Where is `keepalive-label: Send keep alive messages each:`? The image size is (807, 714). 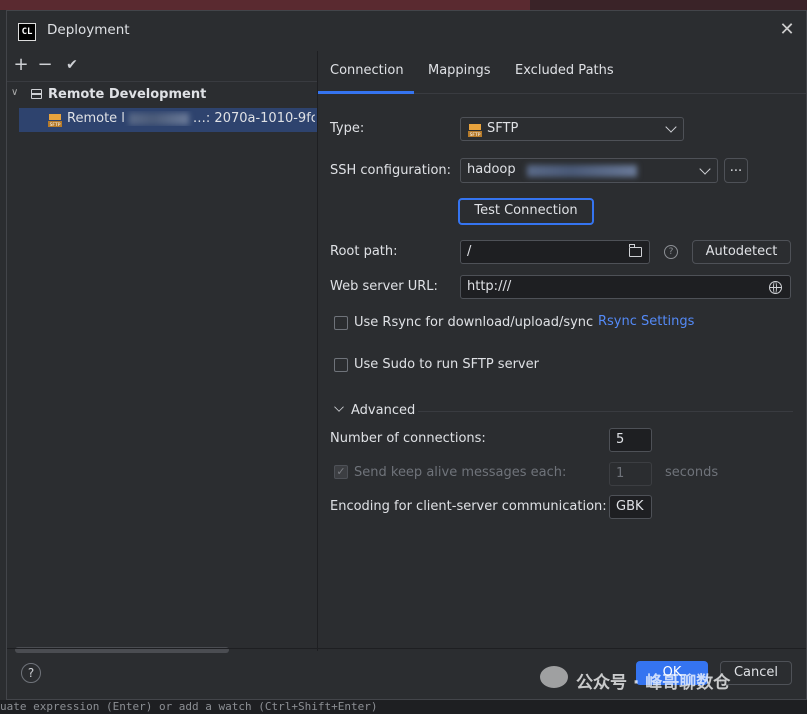 keepalive-label: Send keep alive messages each: is located at coordinates (460, 472).